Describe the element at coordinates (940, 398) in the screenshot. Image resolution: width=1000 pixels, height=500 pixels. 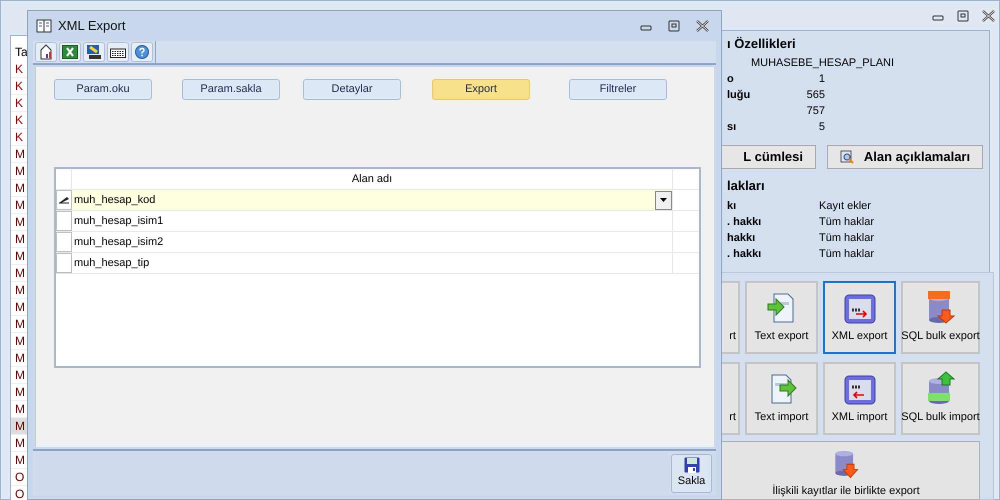
I see `export-tile: SQL bulk import` at that location.